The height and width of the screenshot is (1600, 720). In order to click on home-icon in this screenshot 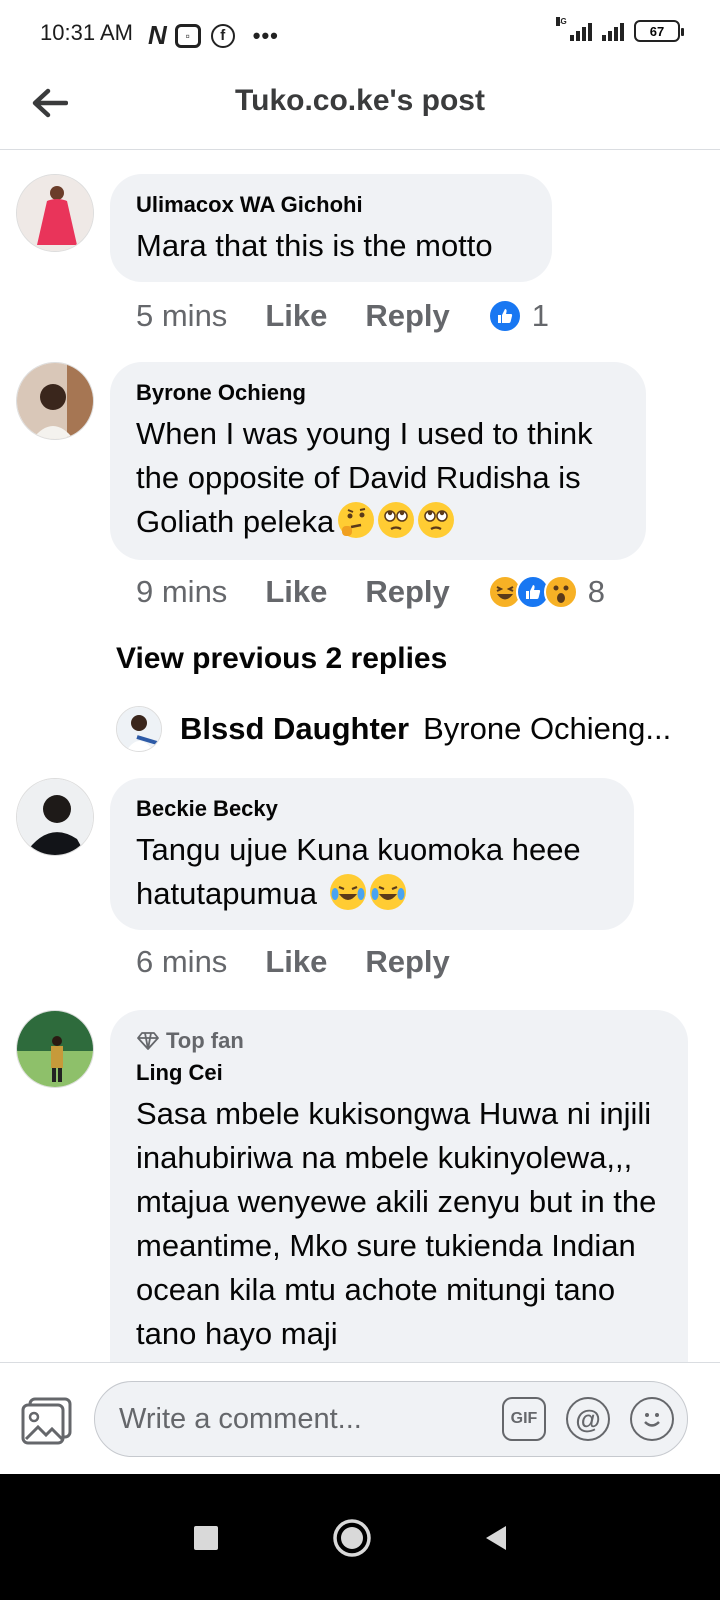, I will do `click(352, 1538)`.